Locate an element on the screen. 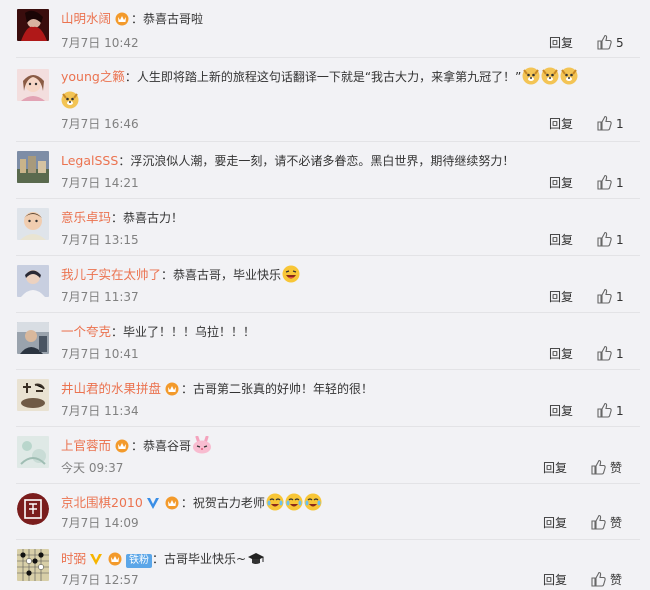 Image resolution: width=650 pixels, height=590 pixels. like-button: 5 is located at coordinates (610, 43).